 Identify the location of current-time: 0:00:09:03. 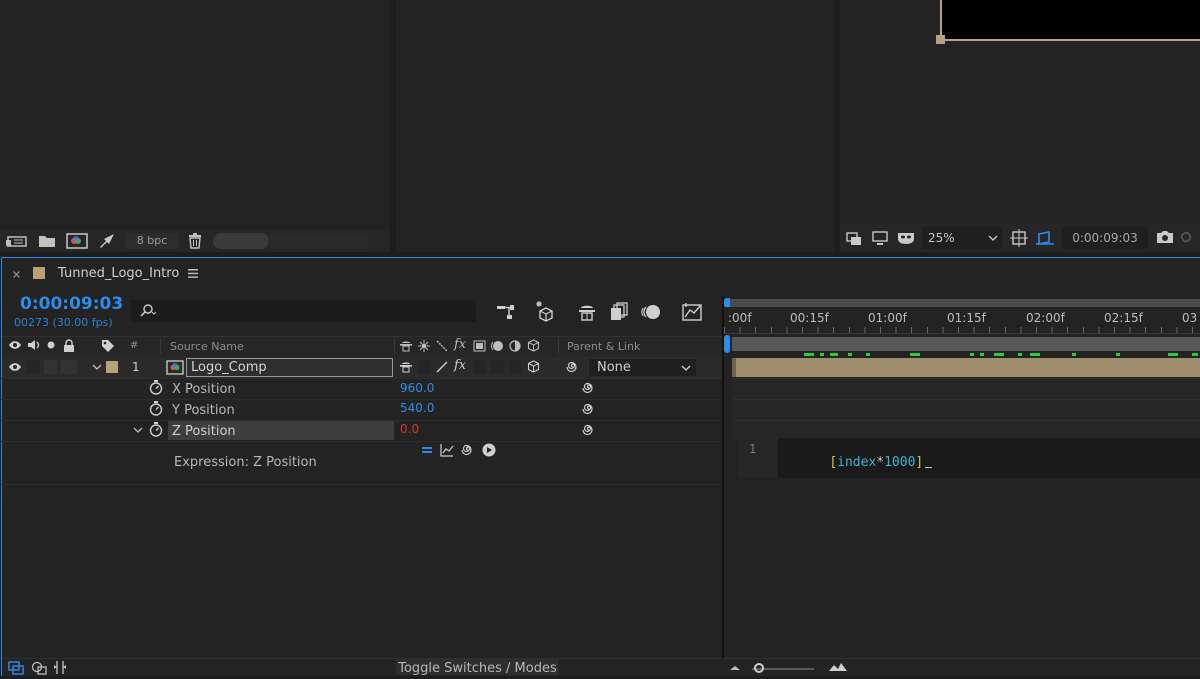
(71, 304).